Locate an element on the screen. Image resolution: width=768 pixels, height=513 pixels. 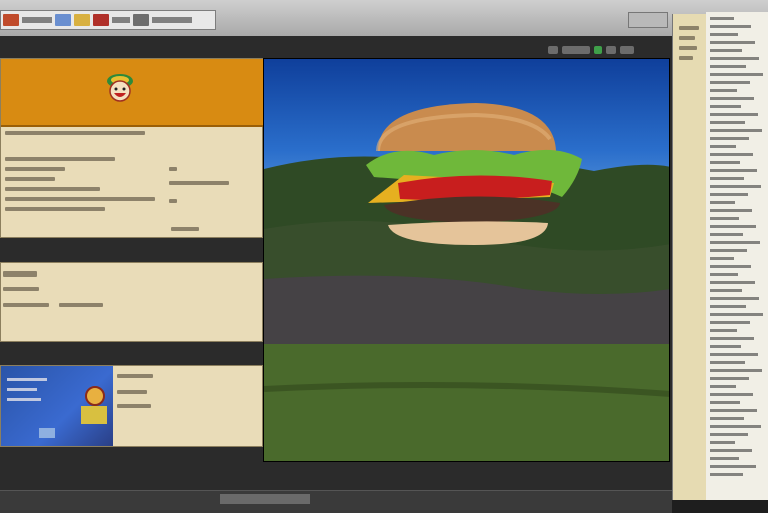
viewer-toolbar is located at coordinates (608, 50).